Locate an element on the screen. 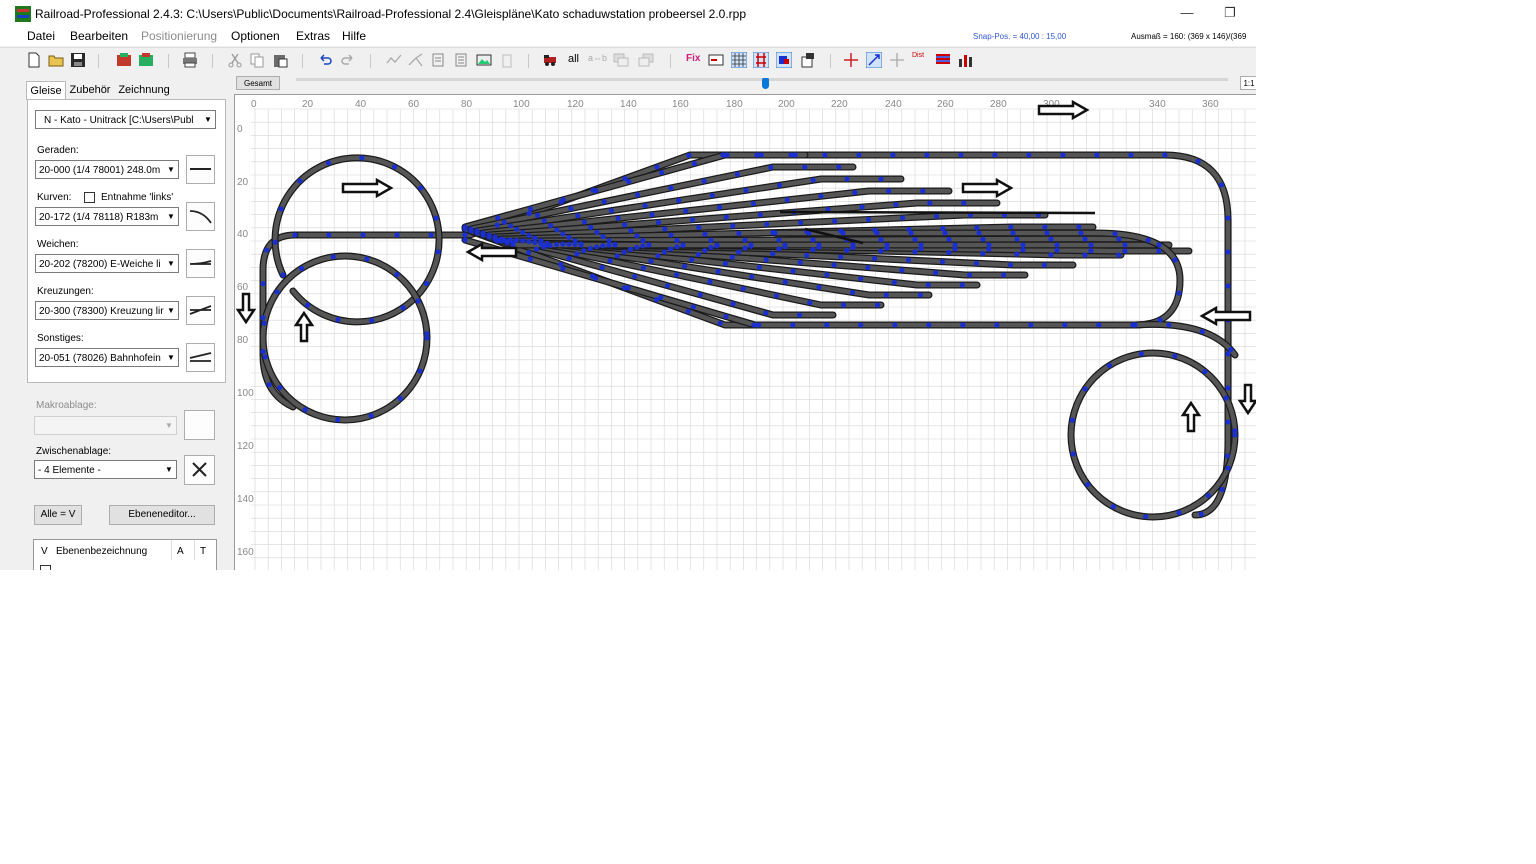  zoom-slider is located at coordinates (762, 83).